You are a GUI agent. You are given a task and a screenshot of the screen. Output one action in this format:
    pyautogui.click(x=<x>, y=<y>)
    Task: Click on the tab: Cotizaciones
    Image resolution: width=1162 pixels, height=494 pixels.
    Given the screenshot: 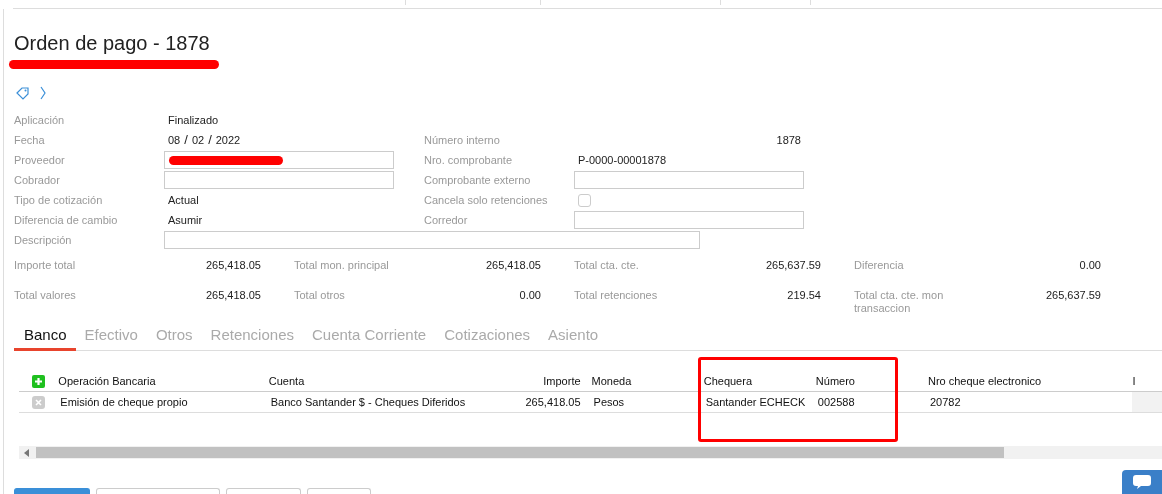 What is the action you would take?
    pyautogui.click(x=487, y=336)
    